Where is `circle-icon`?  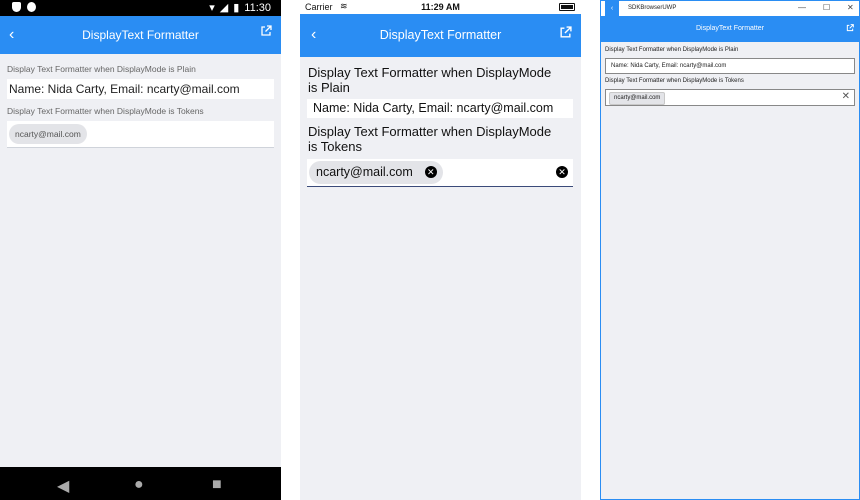
circle-icon is located at coordinates (31, 7).